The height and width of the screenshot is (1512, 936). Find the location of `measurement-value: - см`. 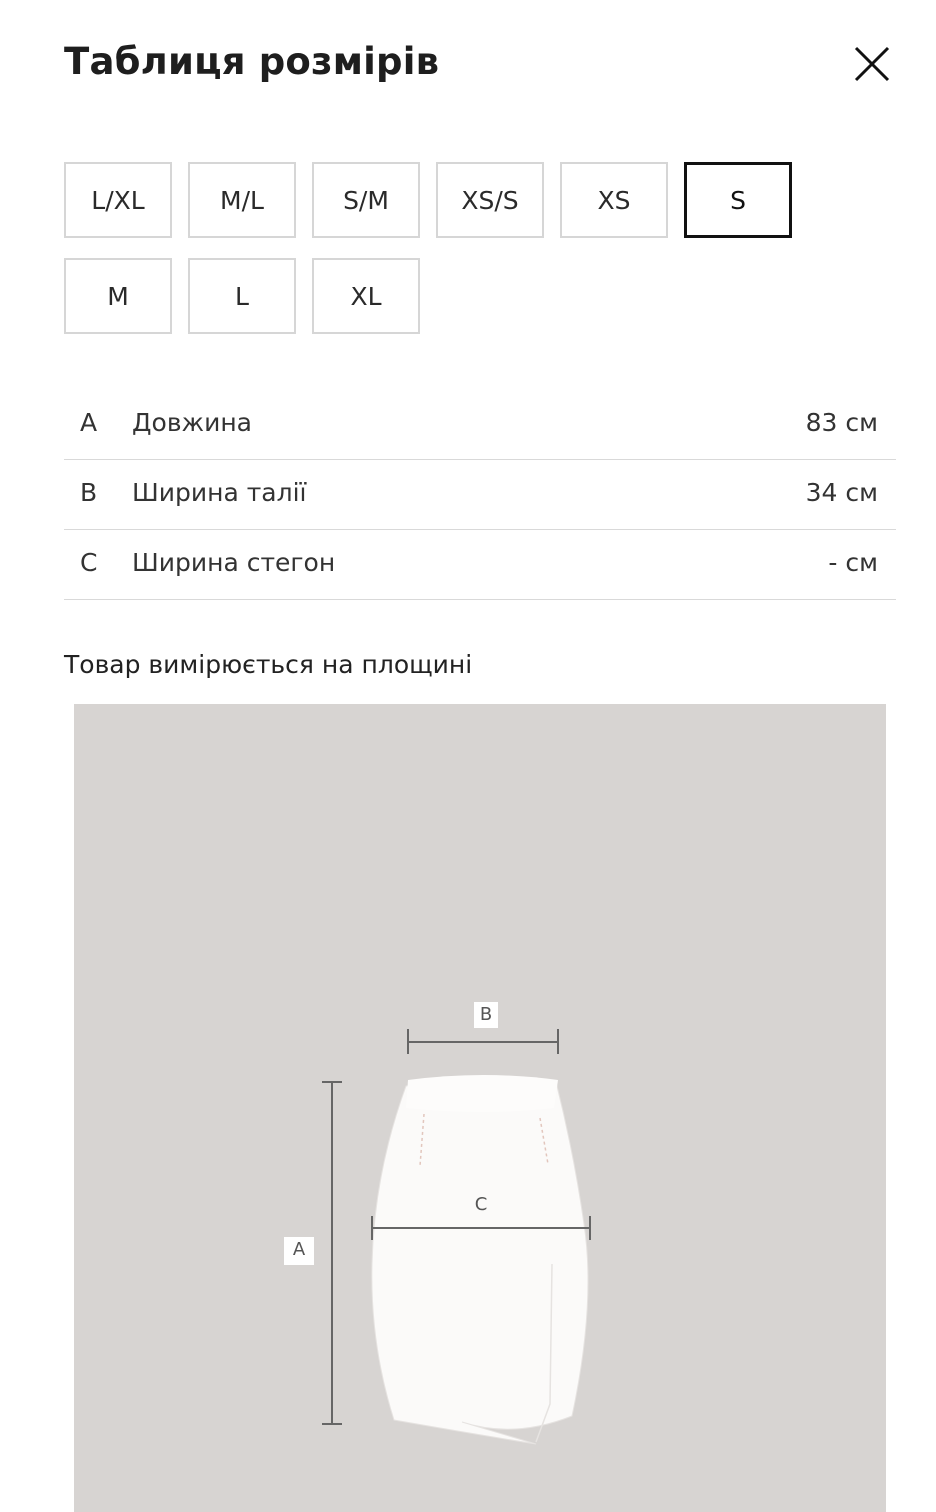

measurement-value: - см is located at coordinates (853, 562).